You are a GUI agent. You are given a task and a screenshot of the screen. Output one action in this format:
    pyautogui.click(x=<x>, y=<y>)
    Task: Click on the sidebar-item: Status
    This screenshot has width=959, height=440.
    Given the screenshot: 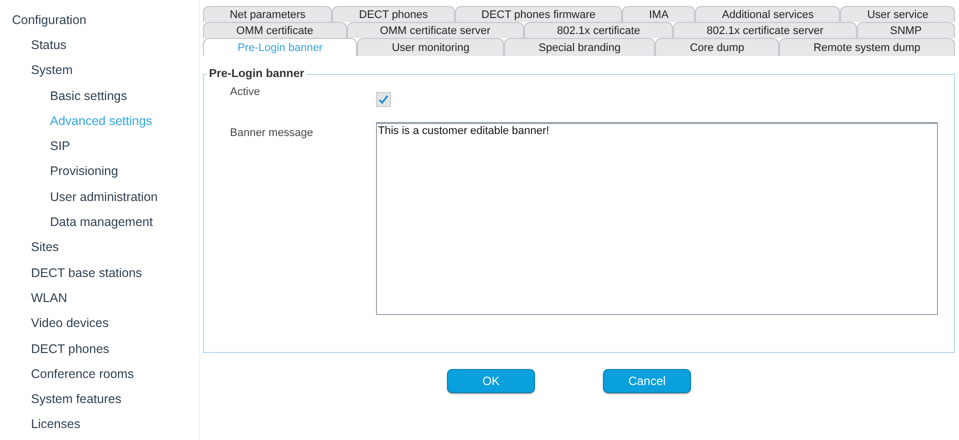 What is the action you would take?
    pyautogui.click(x=48, y=45)
    